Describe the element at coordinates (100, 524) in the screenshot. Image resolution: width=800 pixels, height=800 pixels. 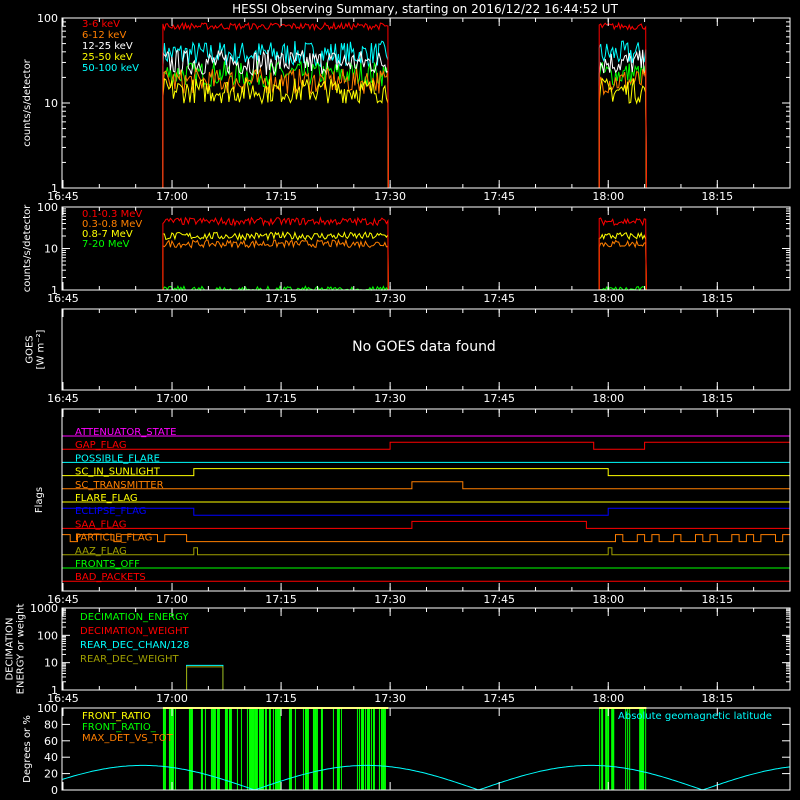
I see `flag-label: SAA_FLAG` at that location.